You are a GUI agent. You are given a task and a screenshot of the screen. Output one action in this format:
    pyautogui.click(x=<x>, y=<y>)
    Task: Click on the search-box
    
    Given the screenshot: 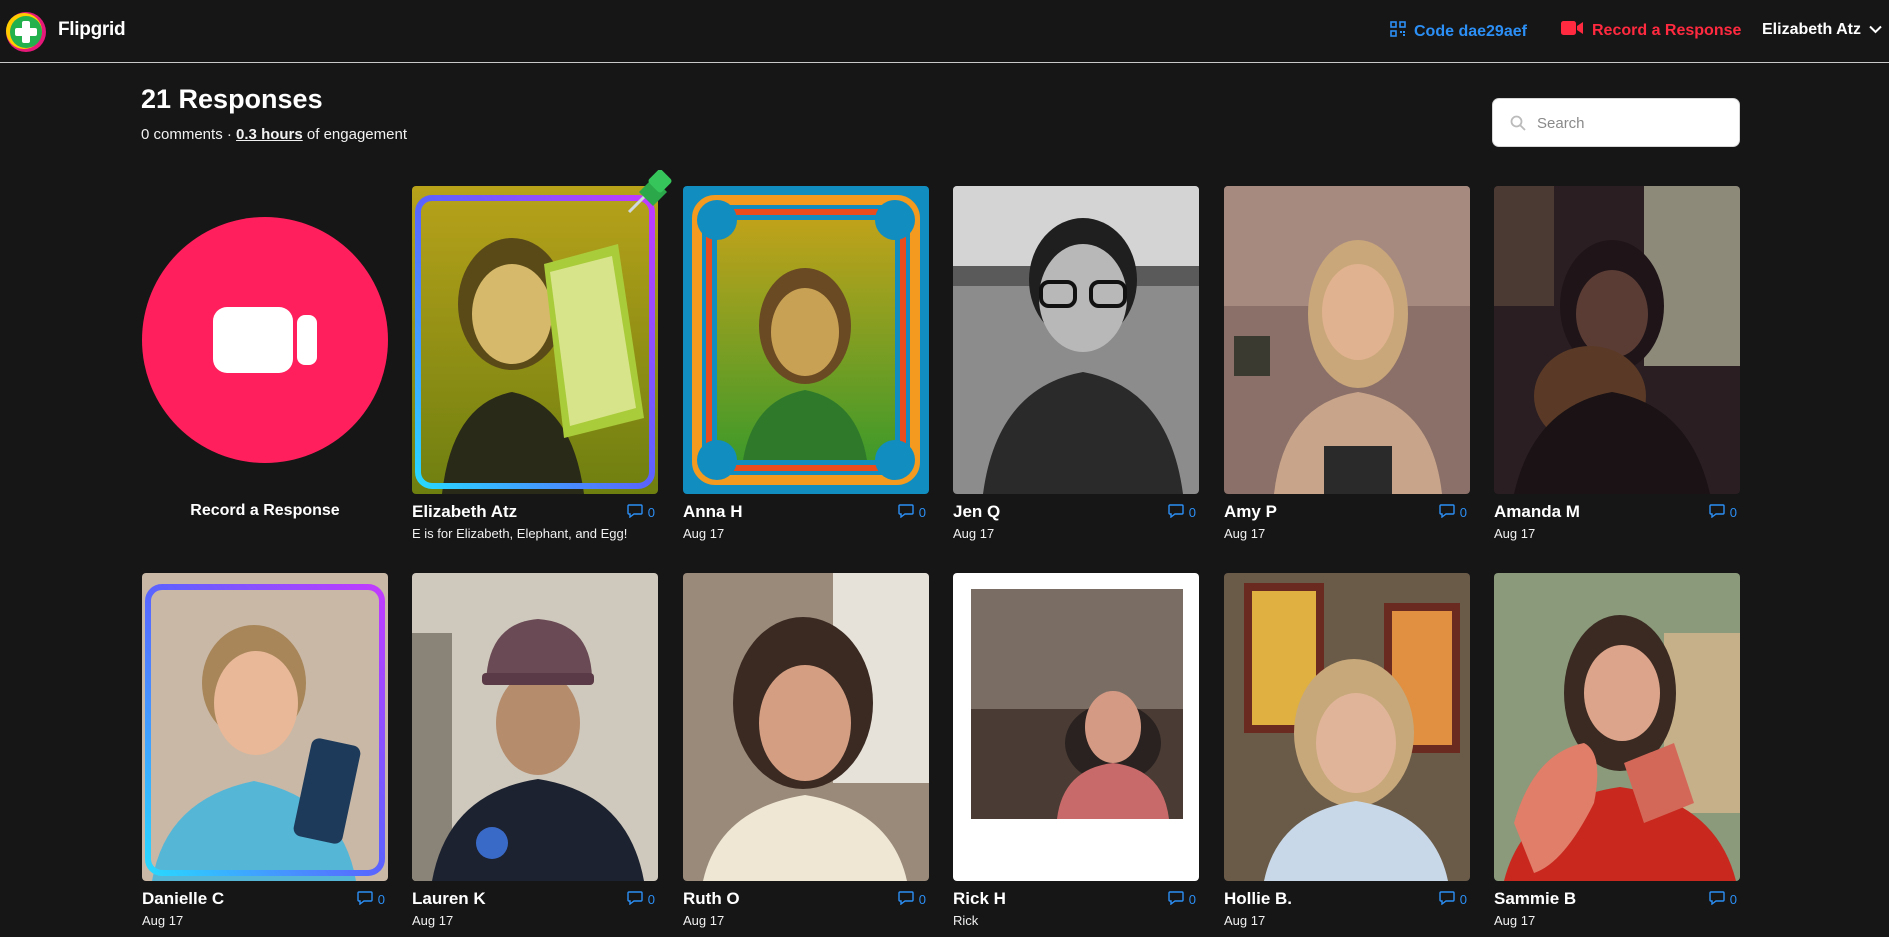 What is the action you would take?
    pyautogui.click(x=1616, y=123)
    